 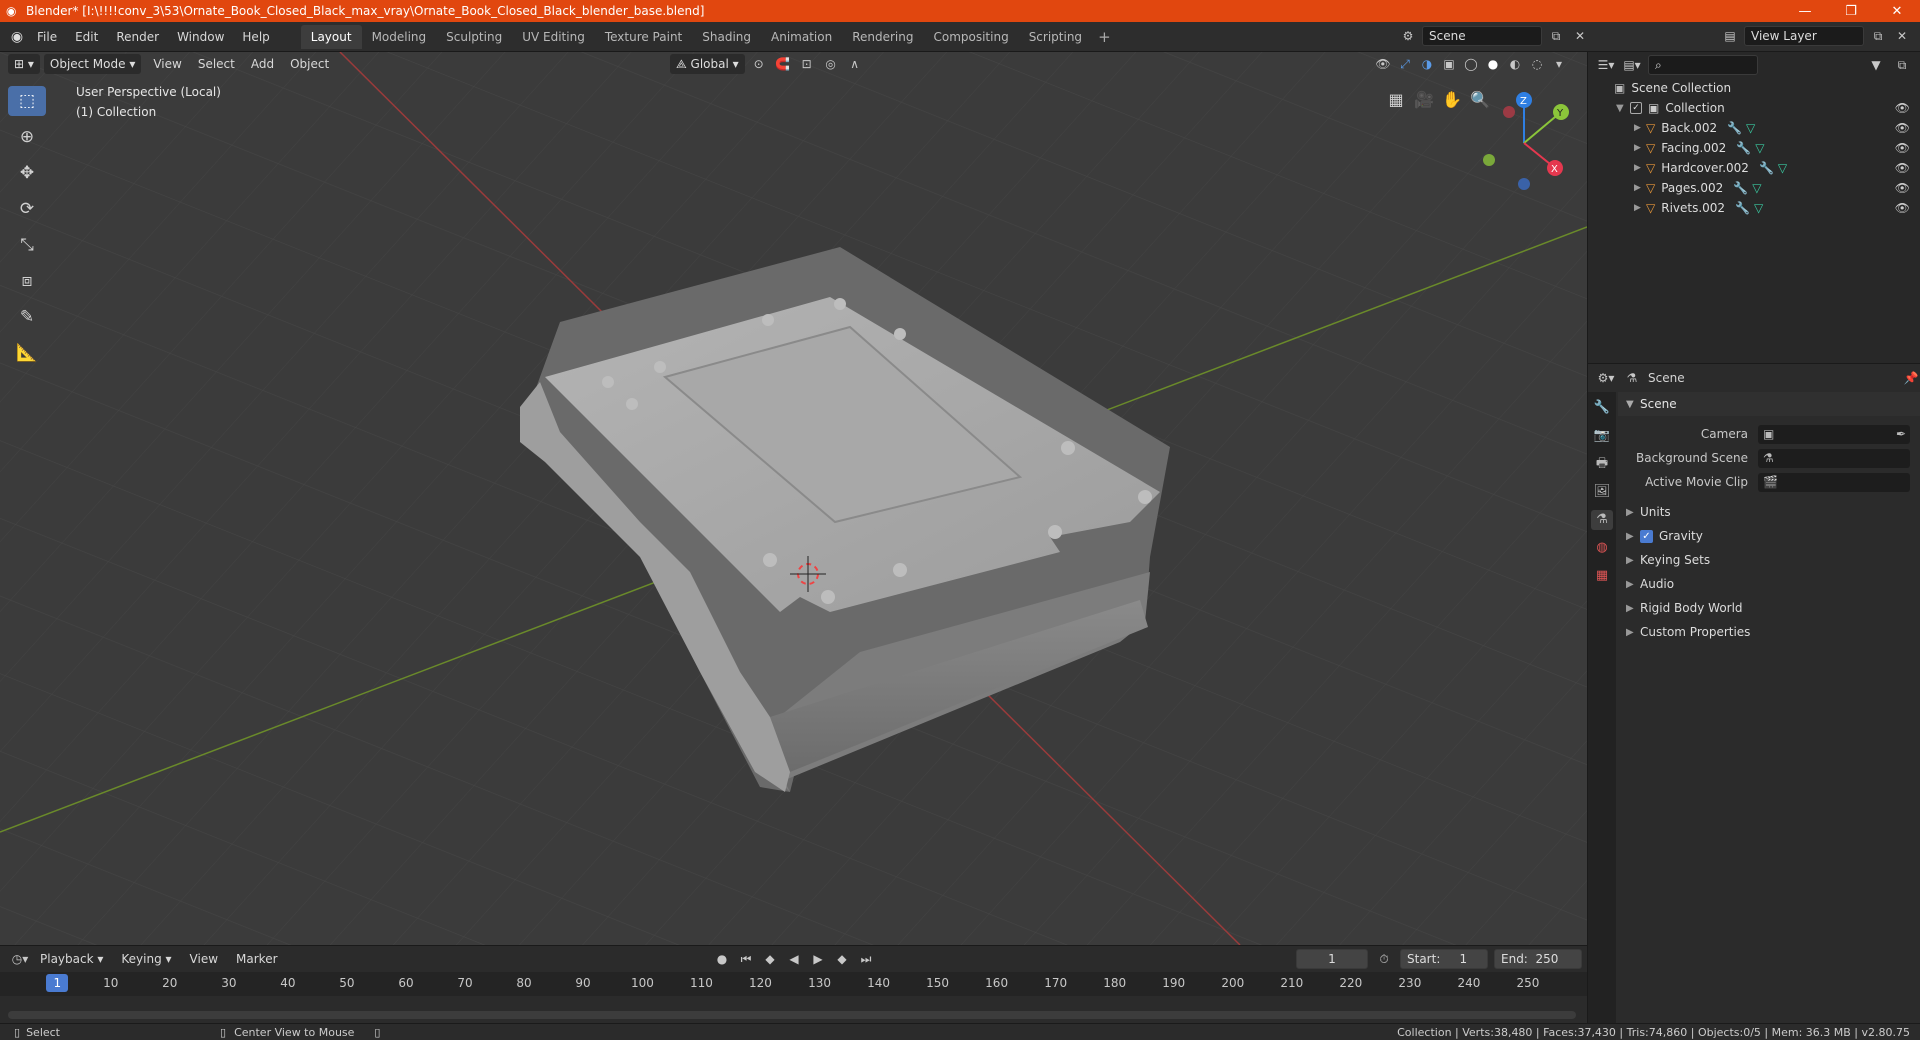 I want to click on outliner-object: ▶ ▽ Pages.002 🔧 ▽ 👁, so click(x=1754, y=188).